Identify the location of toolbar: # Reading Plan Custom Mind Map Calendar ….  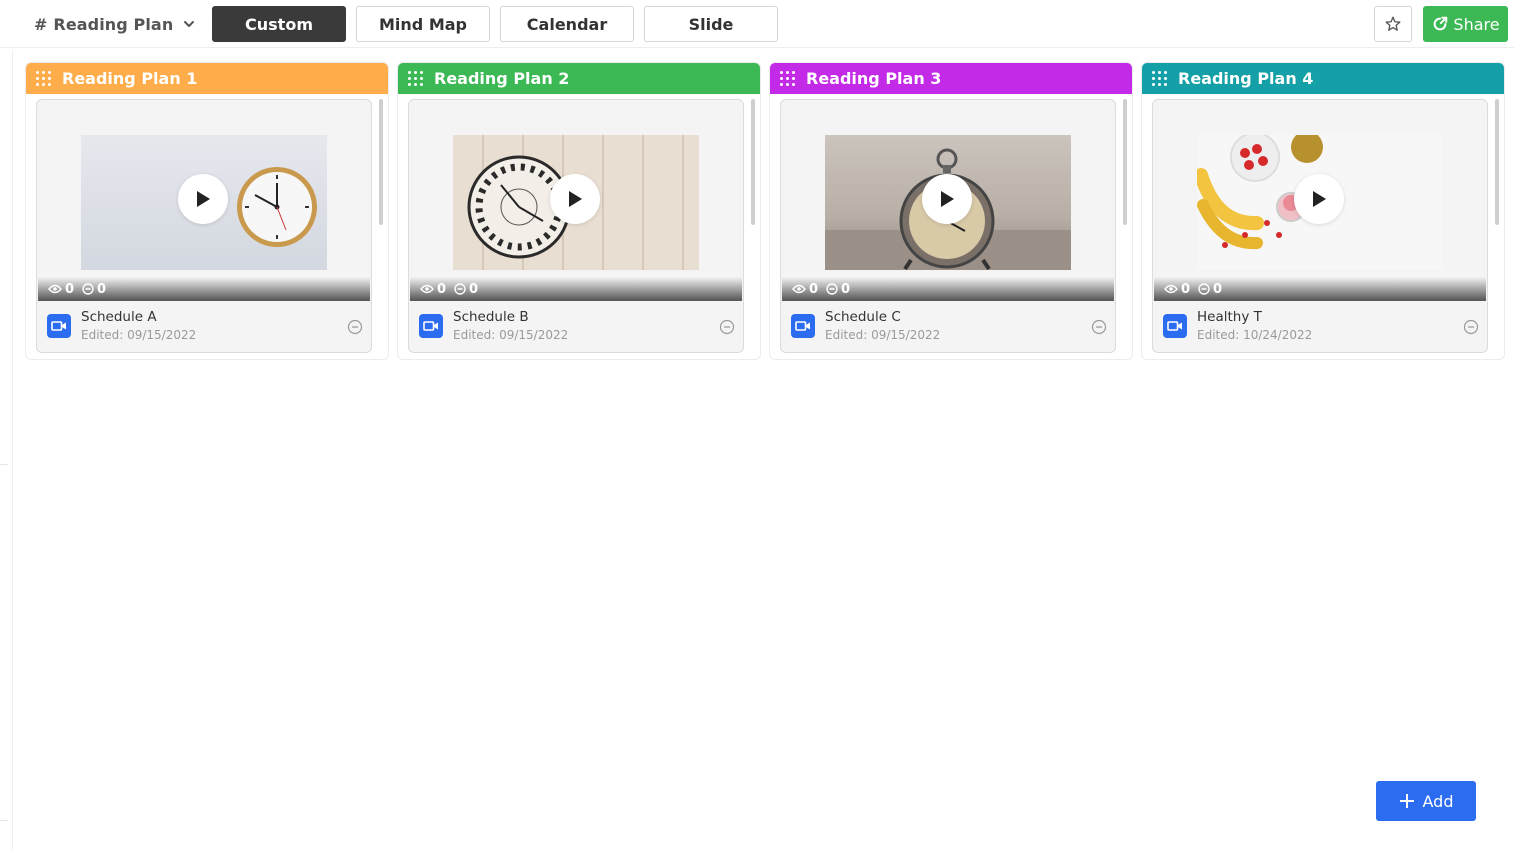
(757, 24).